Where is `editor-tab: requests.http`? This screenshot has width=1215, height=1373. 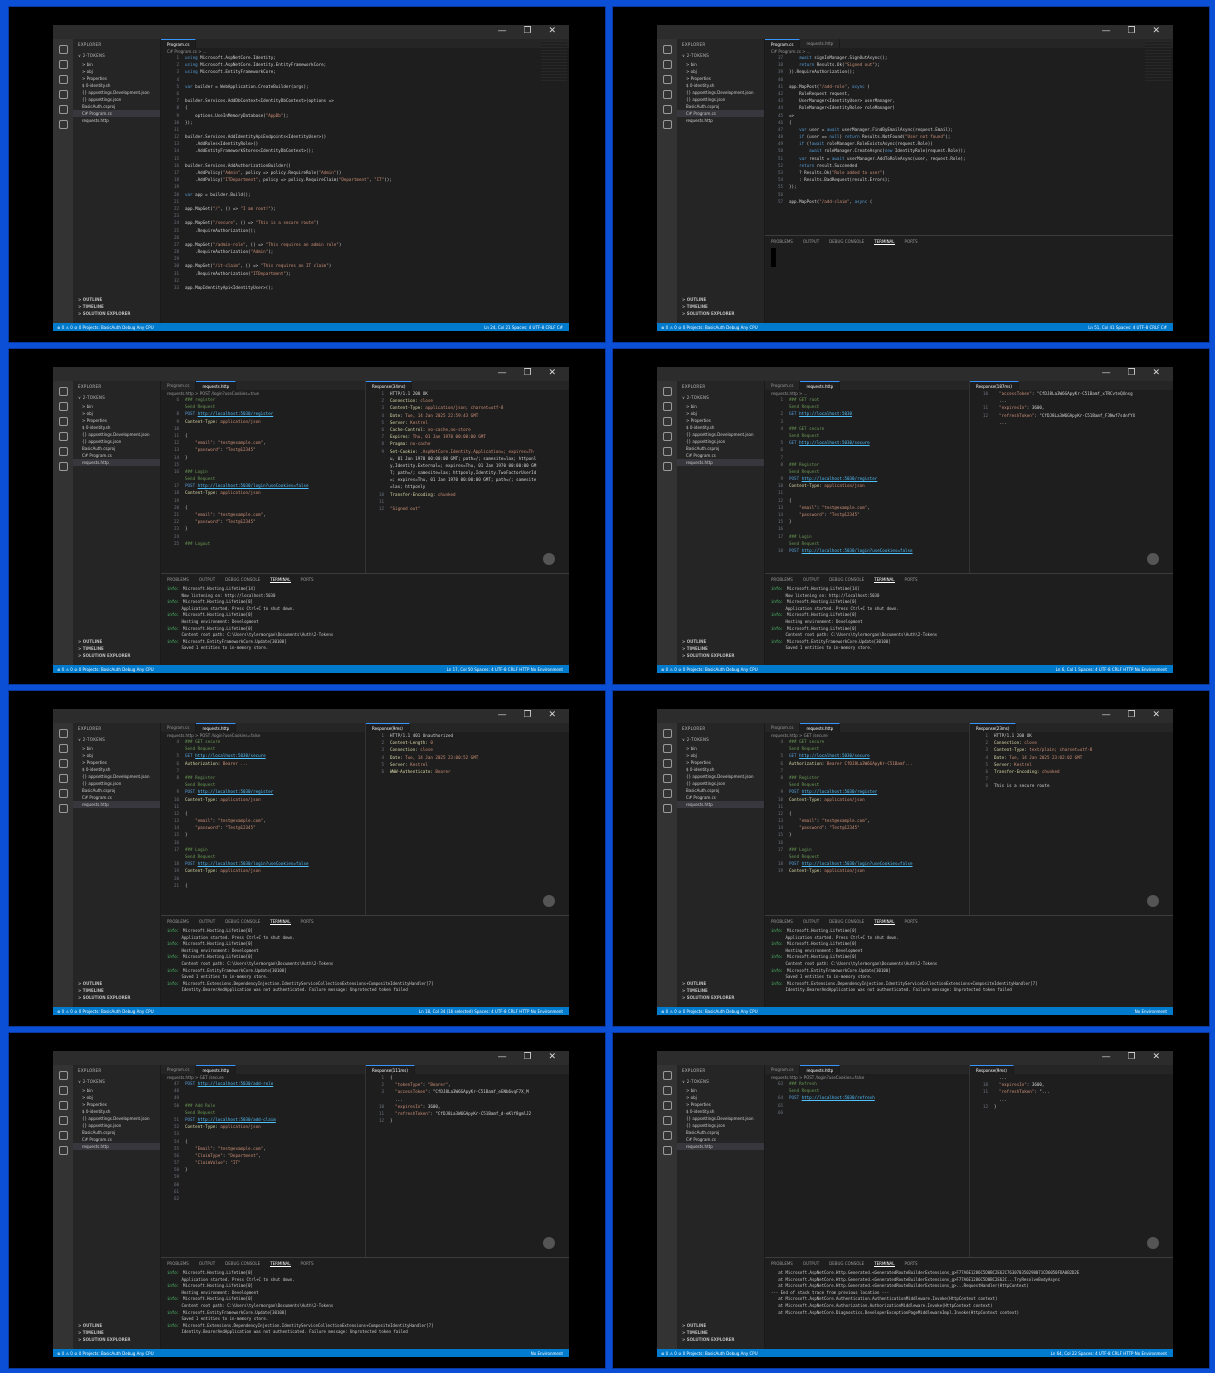
editor-tab: requests.http is located at coordinates (820, 43).